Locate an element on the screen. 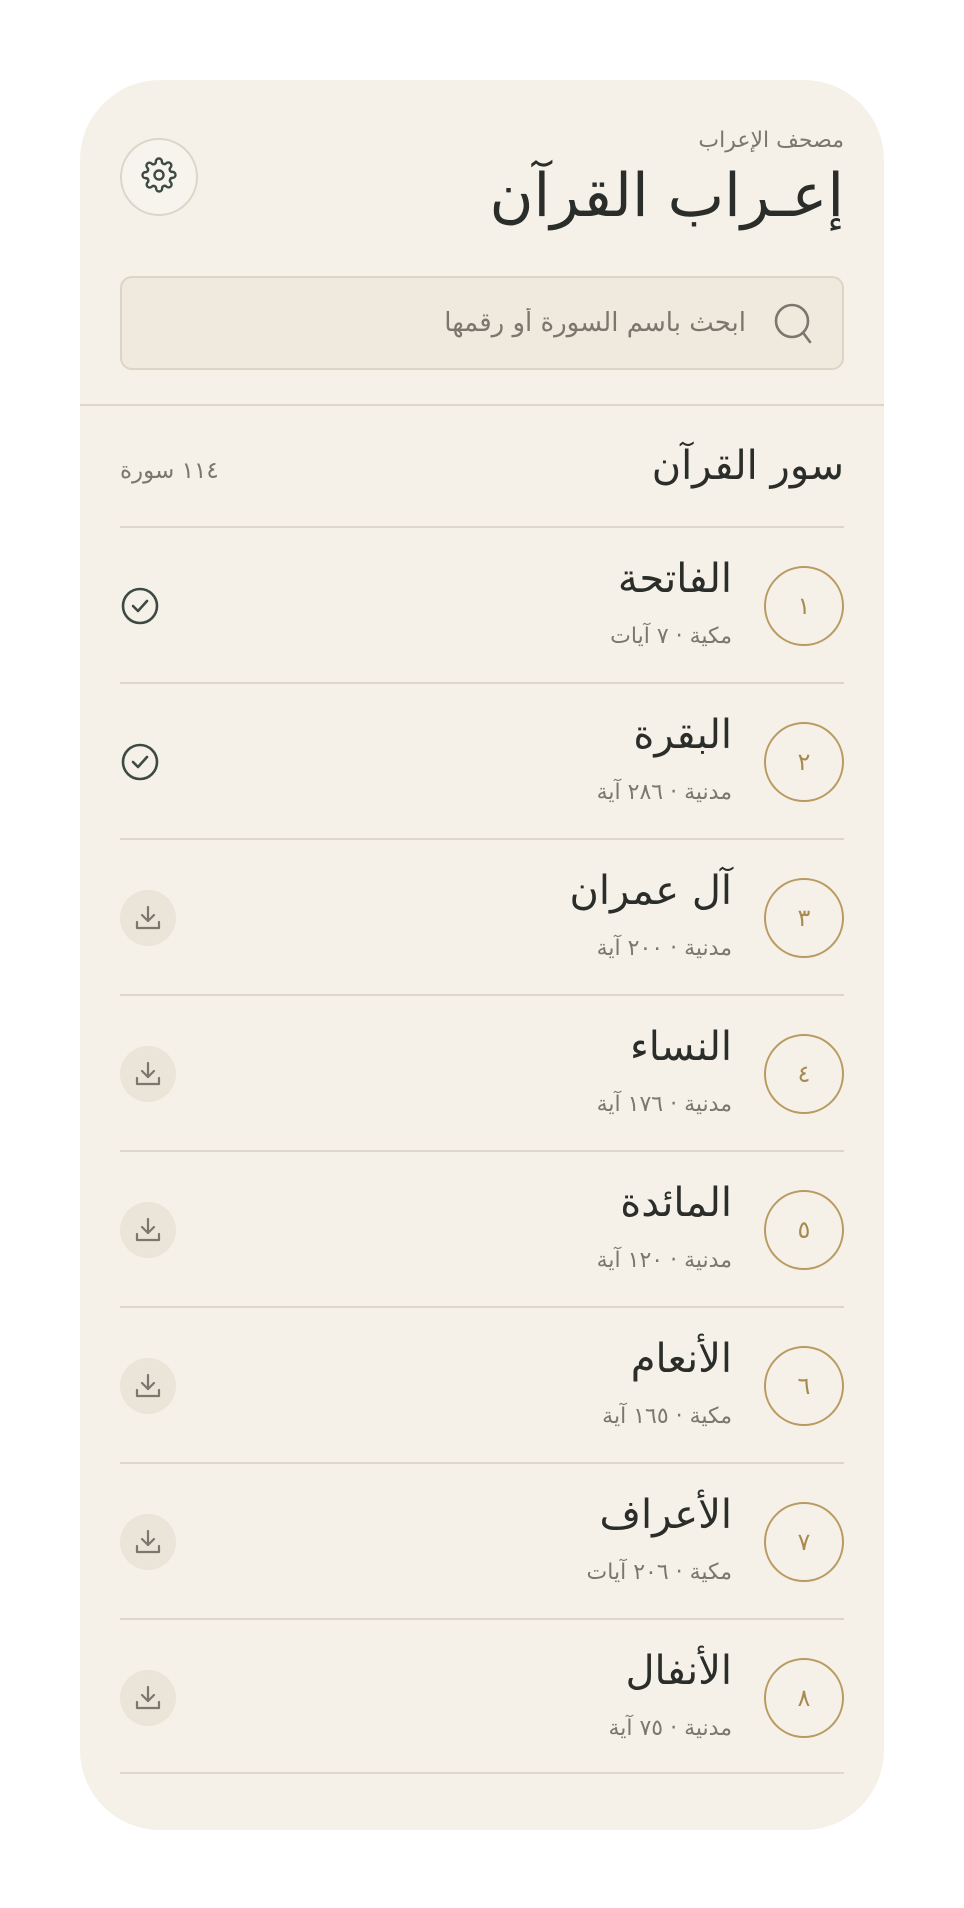 Image resolution: width=964 pixels, height=1908 pixels. surah-name: المائدة is located at coordinates (676, 1203).